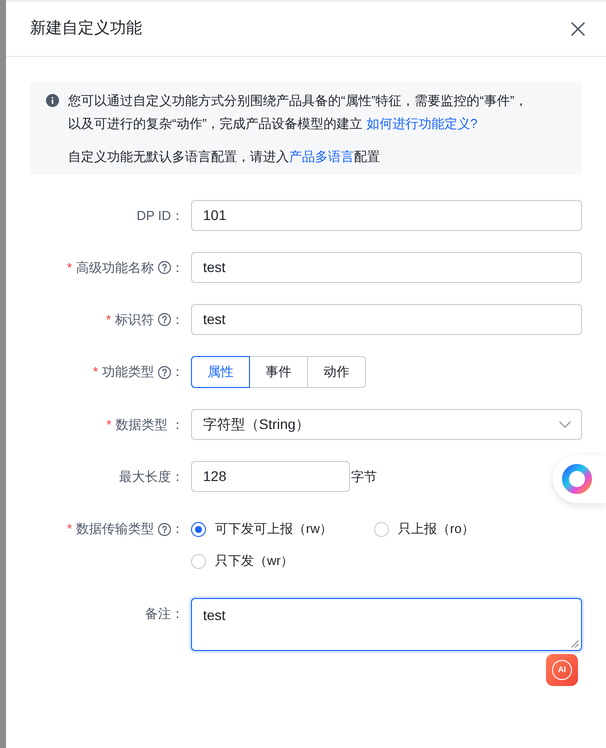 This screenshot has width=606, height=748. What do you see at coordinates (128, 372) in the screenshot?
I see `field-label: 功能类型` at bounding box center [128, 372].